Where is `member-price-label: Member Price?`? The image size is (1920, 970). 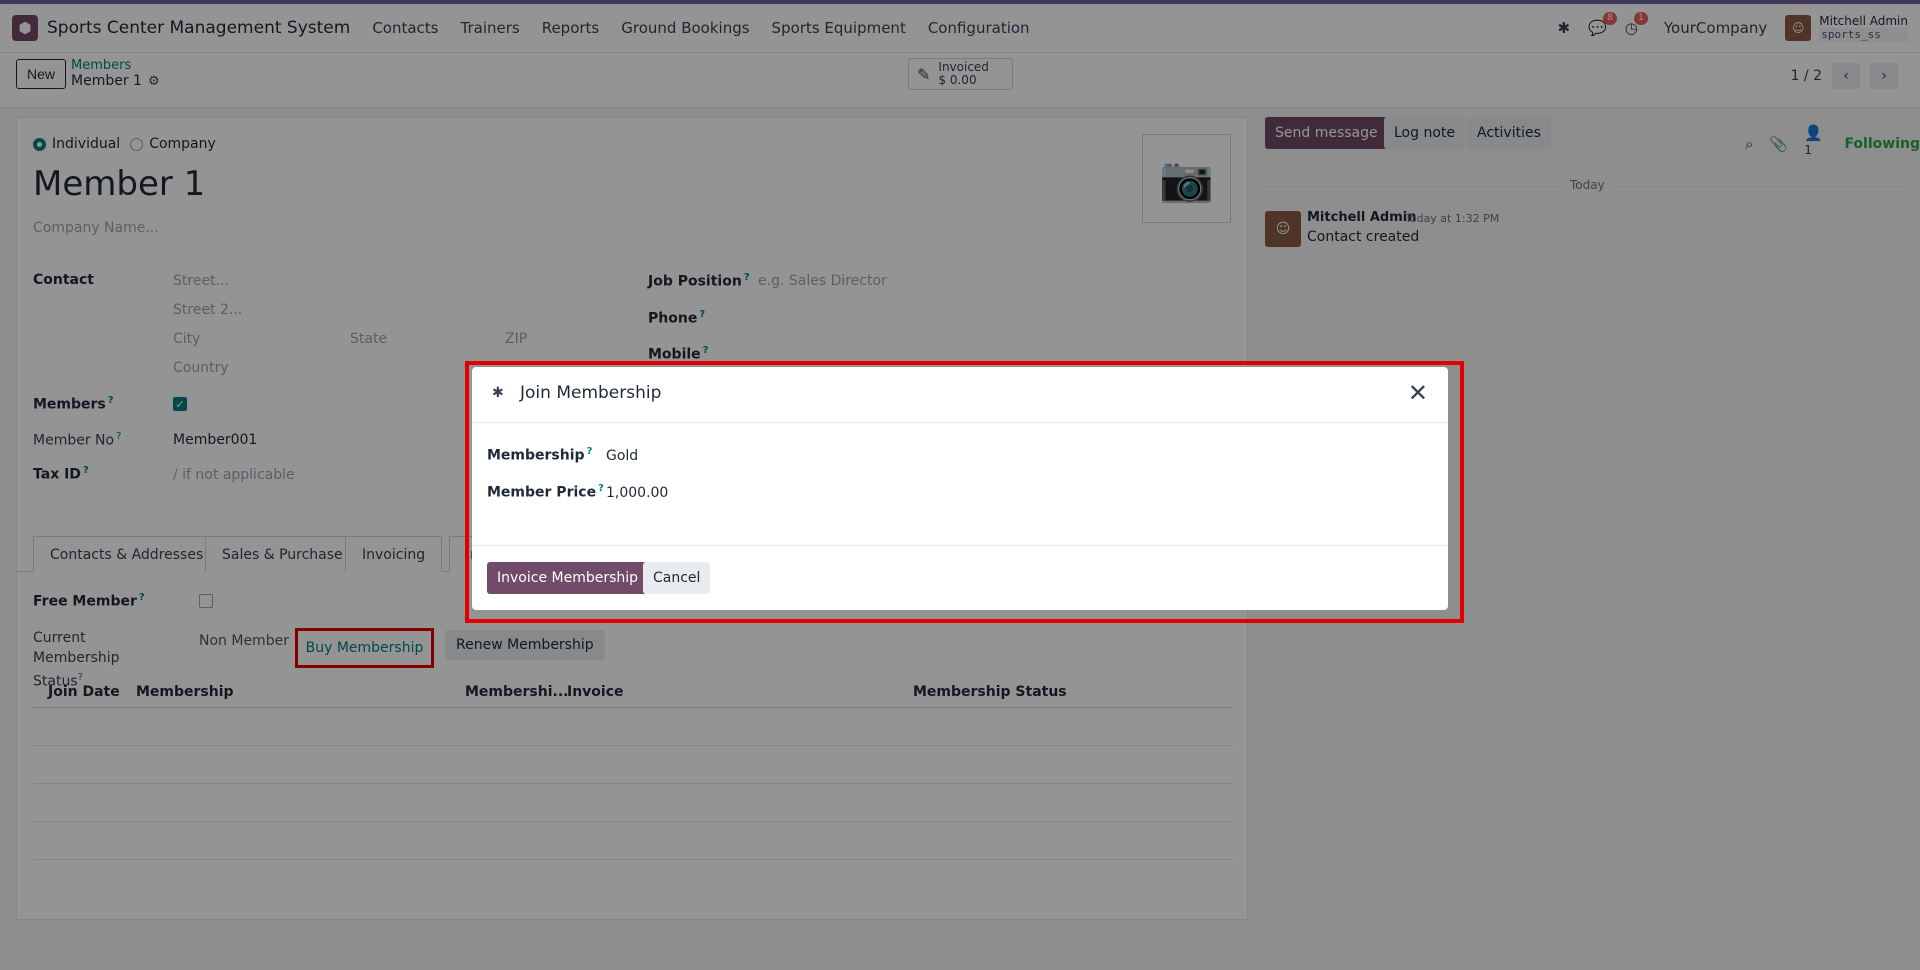
member-price-label: Member Price? is located at coordinates (545, 492).